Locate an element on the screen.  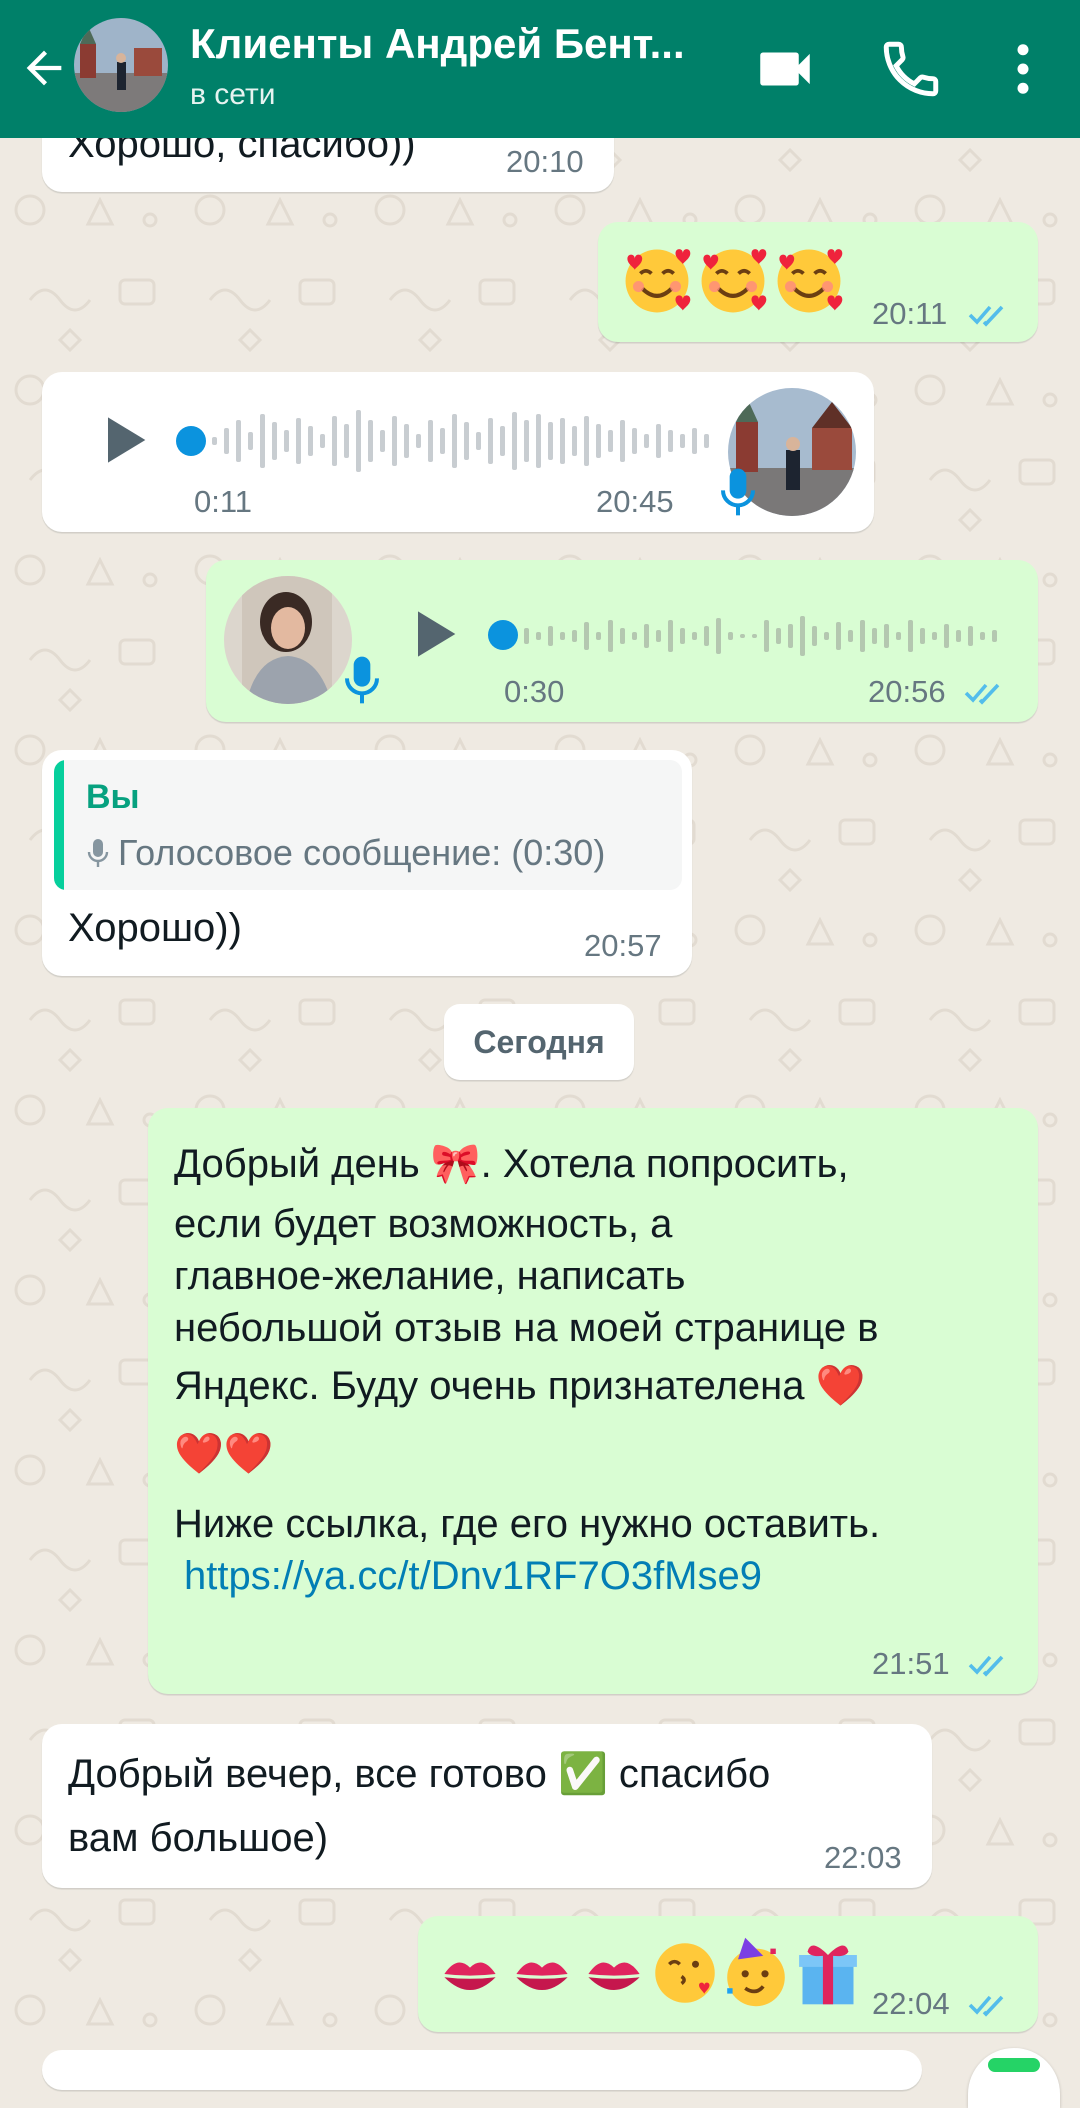
message-text: Хорошо)) is located at coordinates (155, 928).